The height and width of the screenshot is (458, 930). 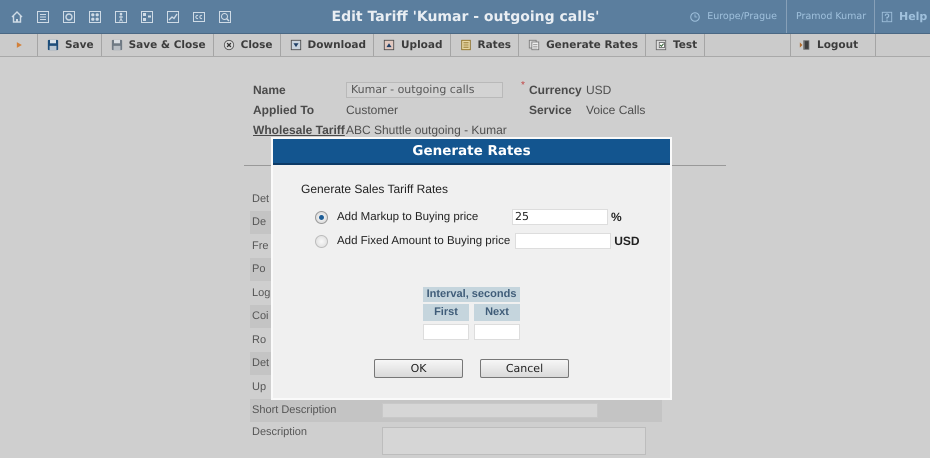 I want to click on search-icon, so click(x=225, y=17).